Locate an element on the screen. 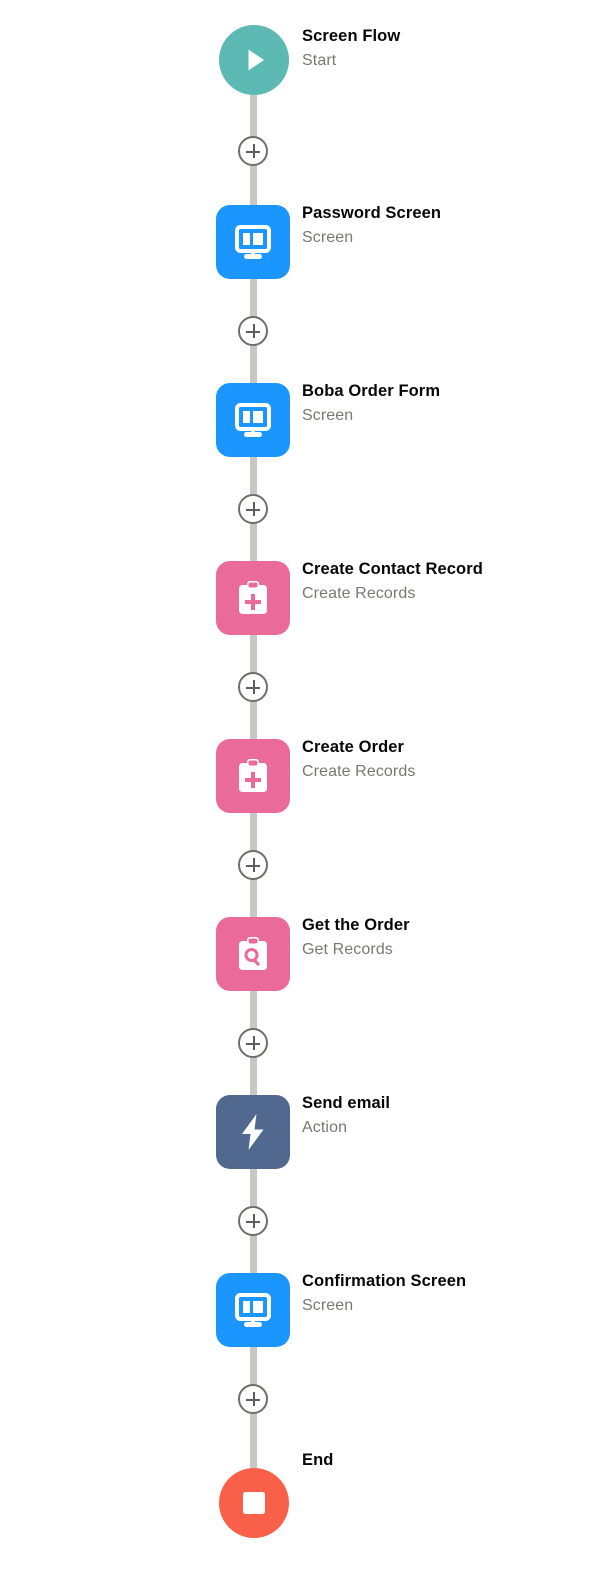  flow-node-label-send-email: Send email Action is located at coordinates (447, 1115).